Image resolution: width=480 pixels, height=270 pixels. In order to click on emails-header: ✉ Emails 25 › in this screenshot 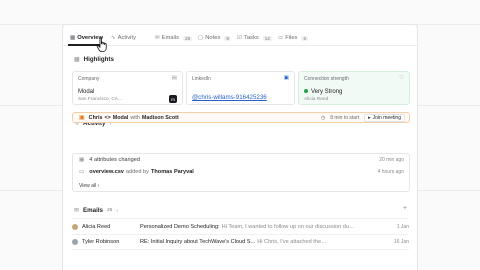, I will do `click(96, 210)`.